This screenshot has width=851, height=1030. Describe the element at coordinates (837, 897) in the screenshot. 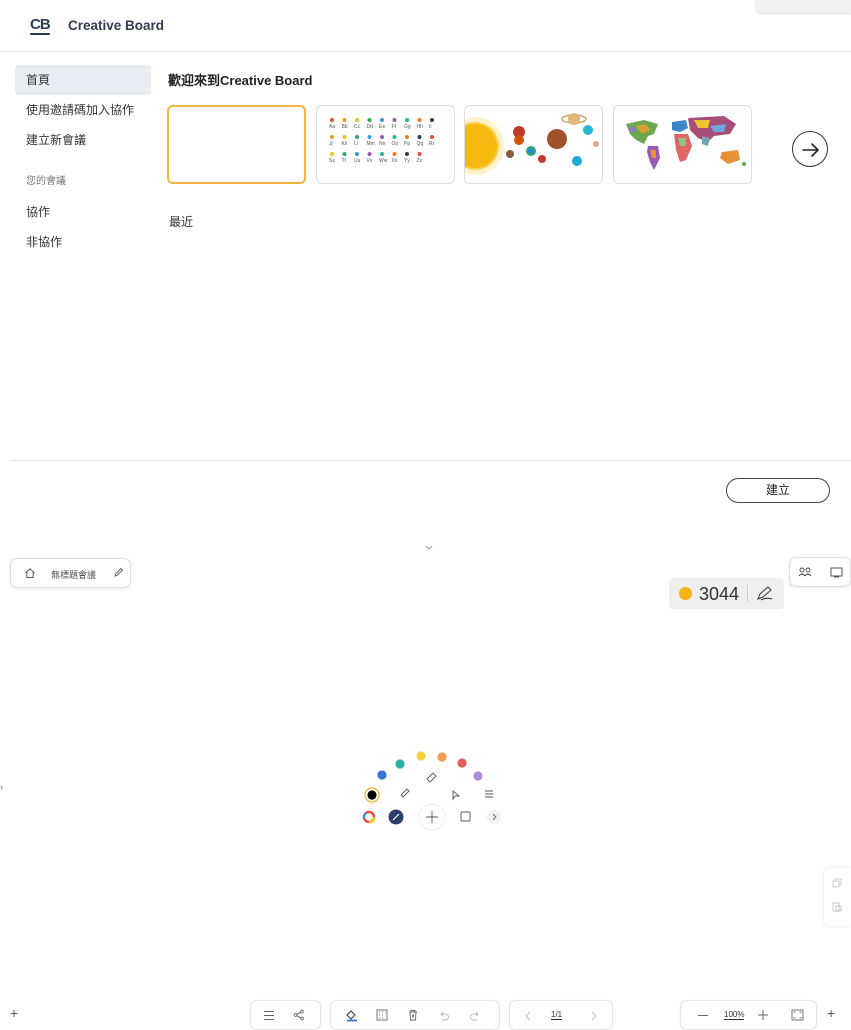

I see `side-mini-panel` at that location.